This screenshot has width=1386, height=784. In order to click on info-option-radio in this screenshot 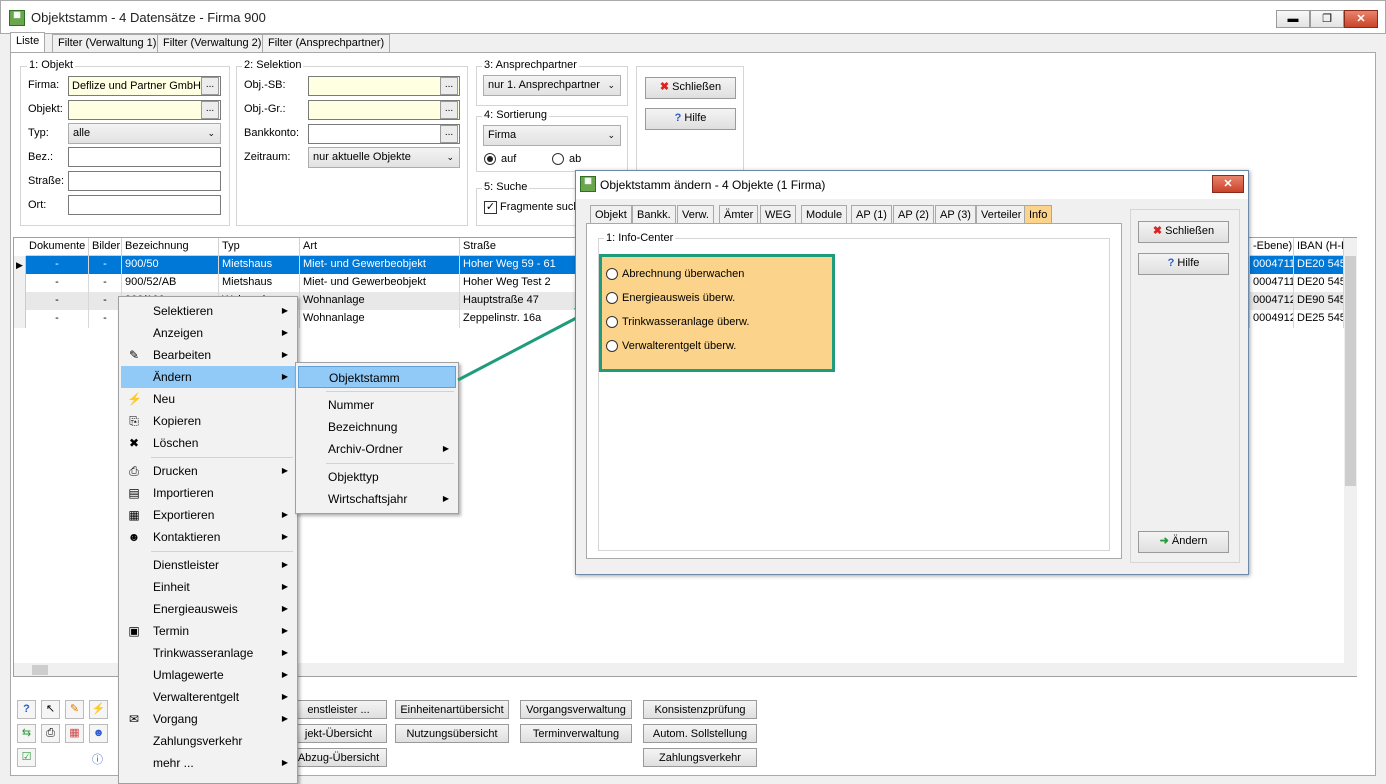, I will do `click(612, 346)`.